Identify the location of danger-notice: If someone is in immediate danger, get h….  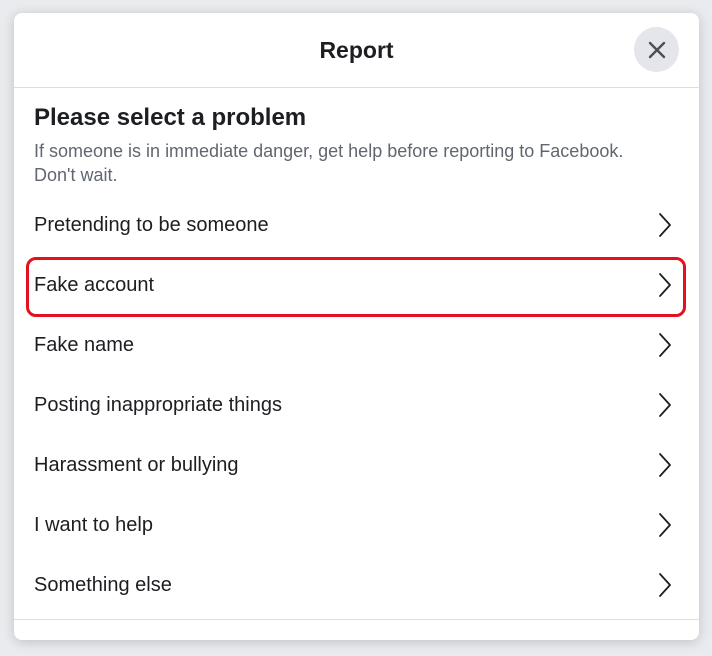
(329, 163).